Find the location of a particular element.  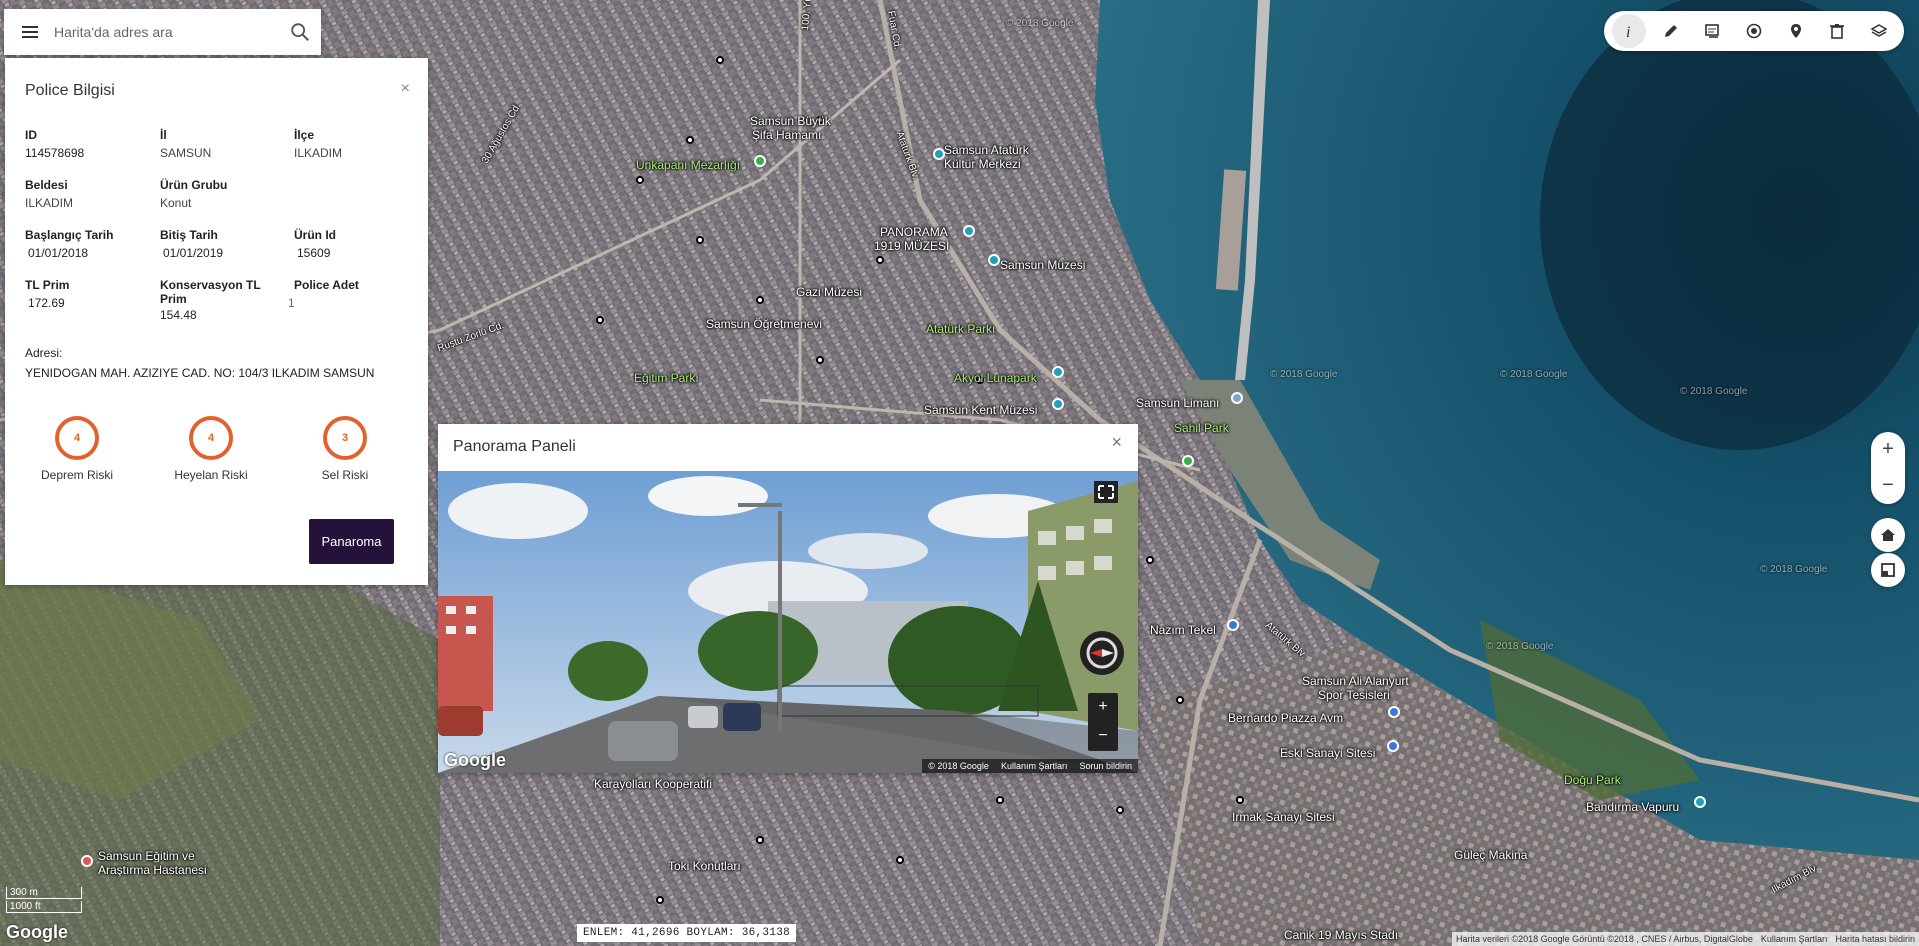

map-label: Spor Tesisleri is located at coordinates (1354, 695).